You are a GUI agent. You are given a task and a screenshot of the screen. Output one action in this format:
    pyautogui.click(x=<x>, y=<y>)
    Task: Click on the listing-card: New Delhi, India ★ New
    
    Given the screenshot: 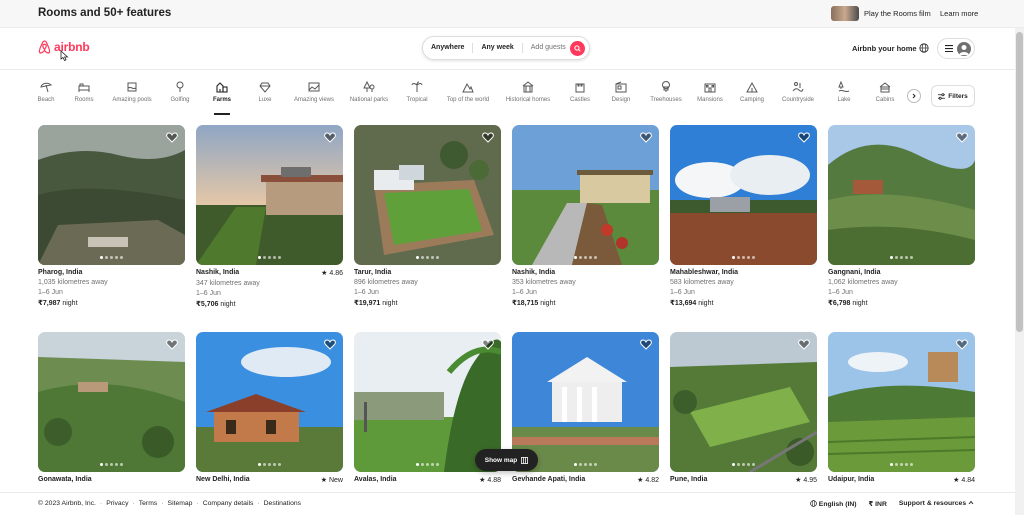 What is the action you would take?
    pyautogui.click(x=269, y=408)
    